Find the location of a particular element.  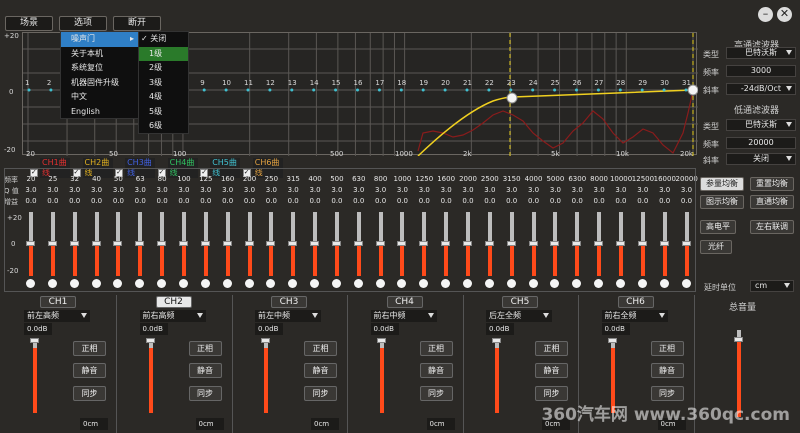

channel-tab: CH1 is located at coordinates (58, 302).